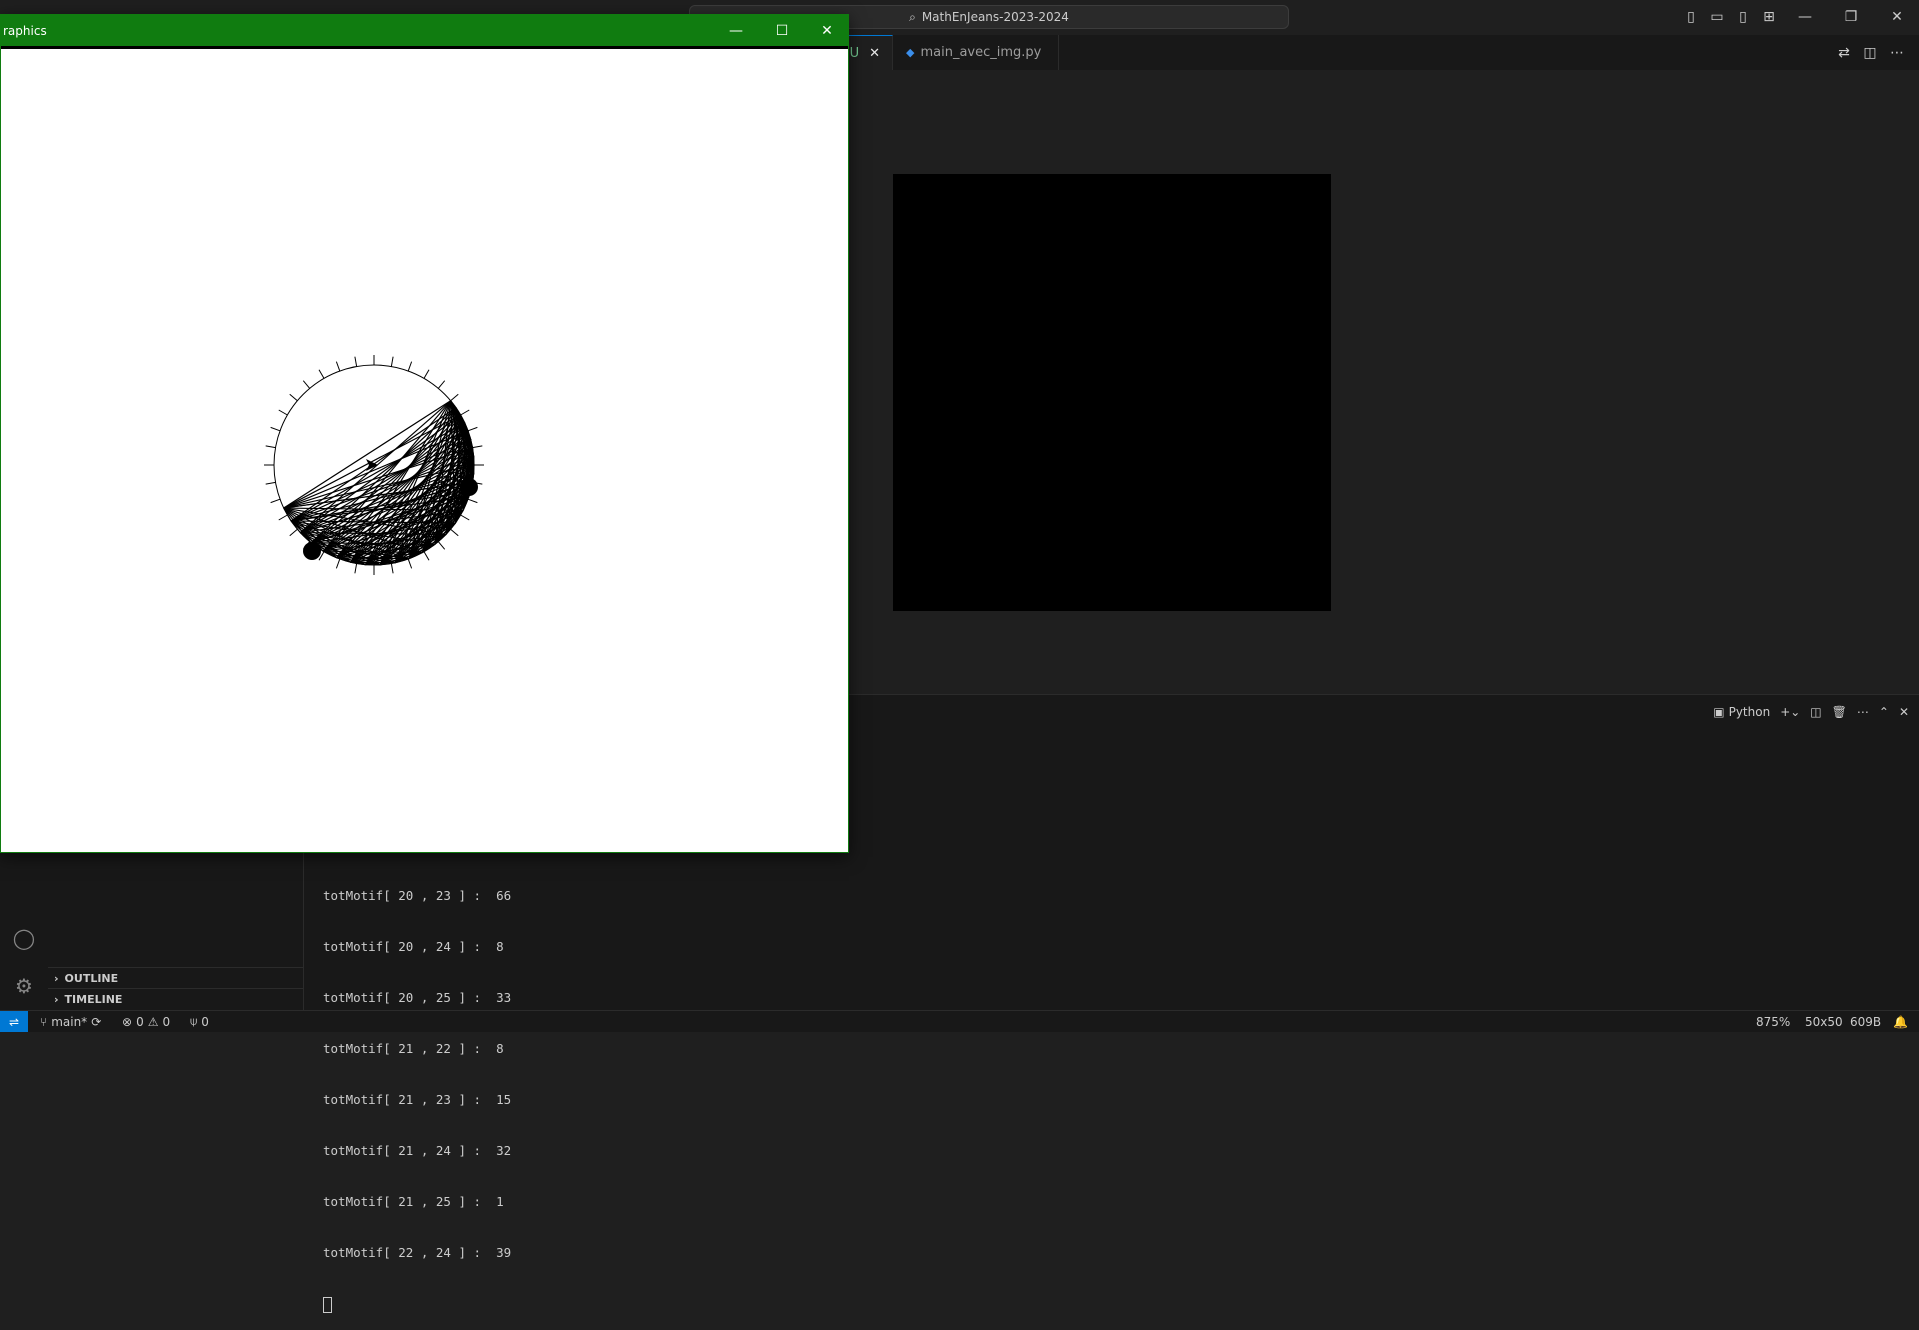  I want to click on terminal-line: totMotif[ 22 , 24 ] : 39, so click(417, 1252).